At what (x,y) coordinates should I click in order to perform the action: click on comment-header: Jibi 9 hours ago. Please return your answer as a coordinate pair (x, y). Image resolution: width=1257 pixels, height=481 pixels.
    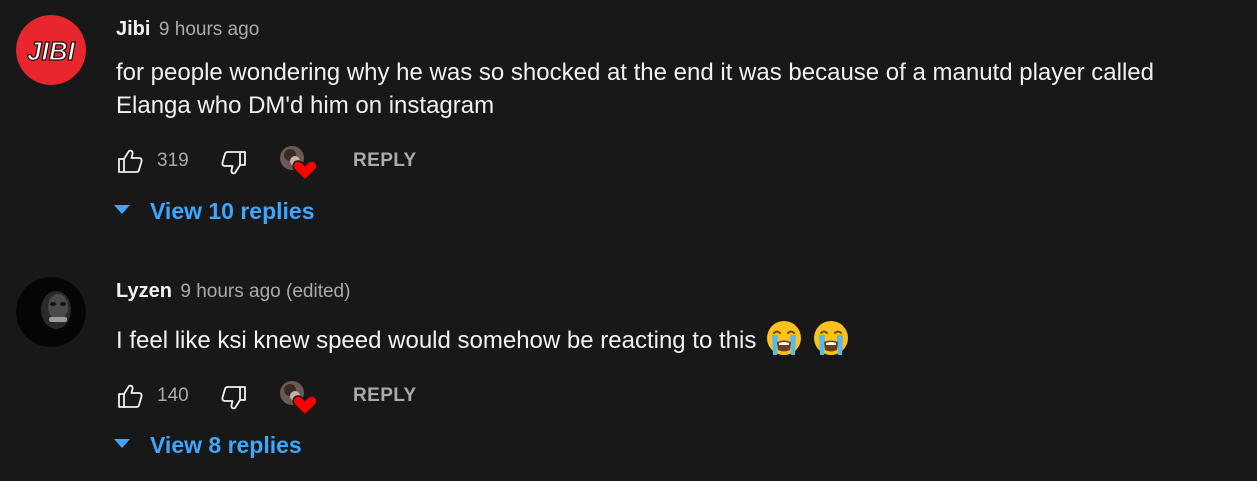
    Looking at the image, I should click on (187, 31).